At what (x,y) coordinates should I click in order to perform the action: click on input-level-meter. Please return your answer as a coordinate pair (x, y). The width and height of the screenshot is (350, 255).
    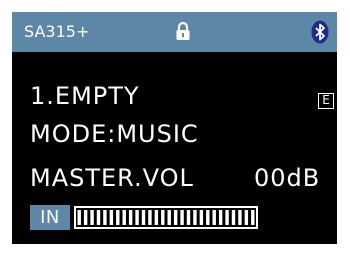
    Looking at the image, I should click on (166, 217).